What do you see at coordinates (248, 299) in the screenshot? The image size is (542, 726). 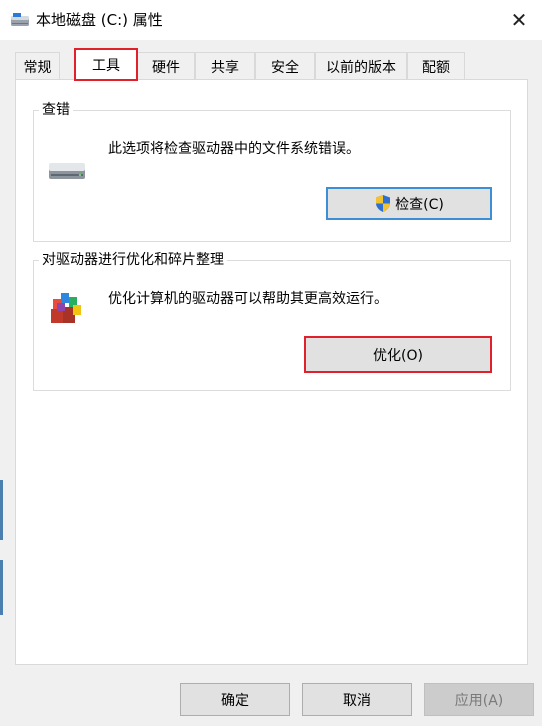 I see `optimize-description: 优化计算机的驱动器可以帮助其更高效运行。` at bounding box center [248, 299].